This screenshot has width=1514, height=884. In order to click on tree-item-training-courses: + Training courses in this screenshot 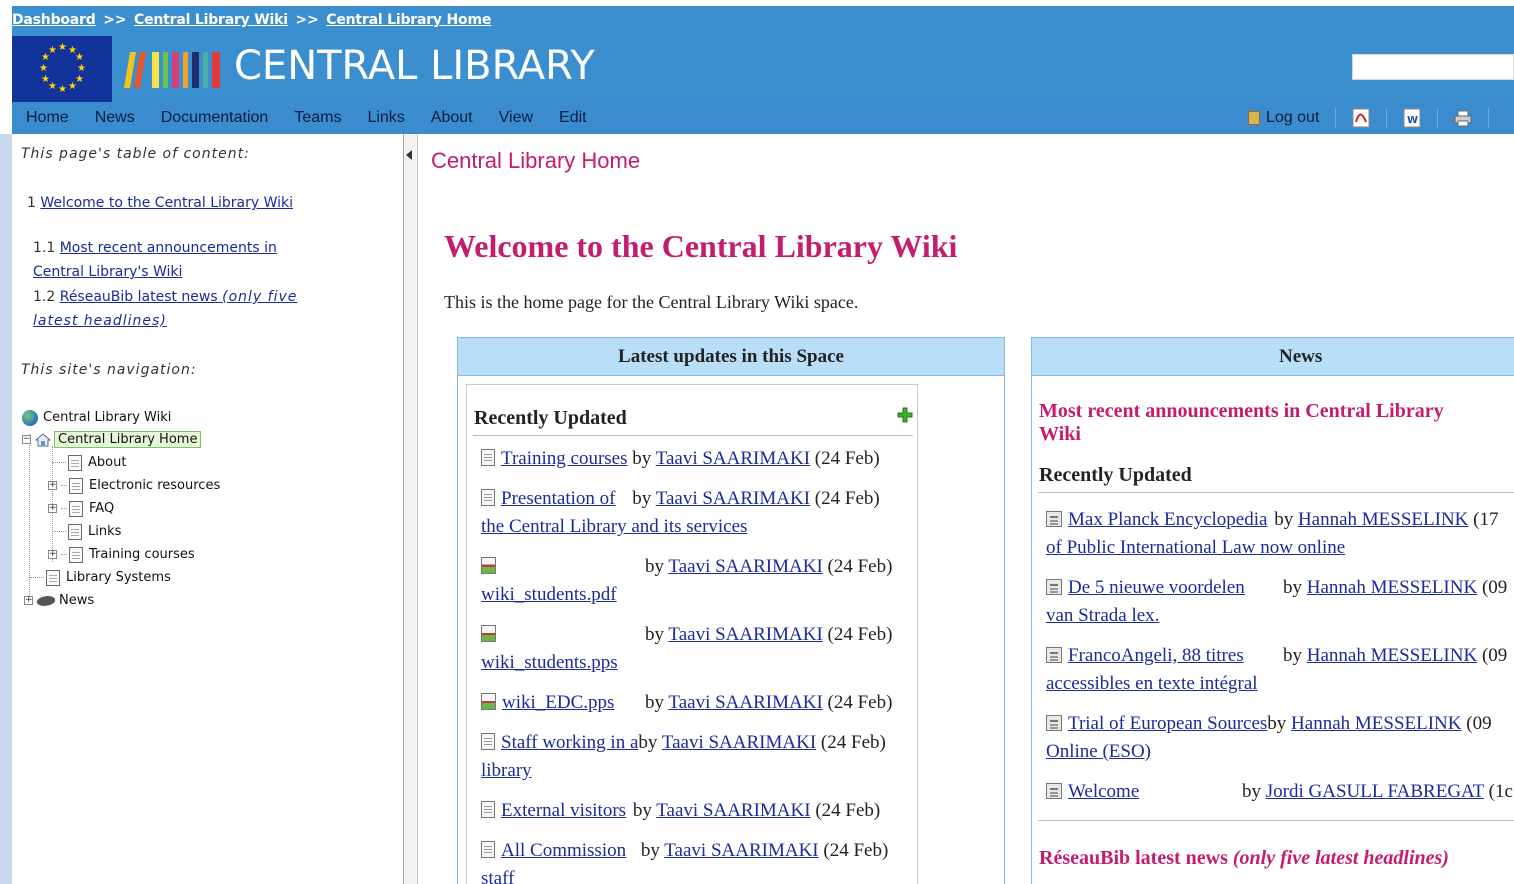, I will do `click(121, 555)`.